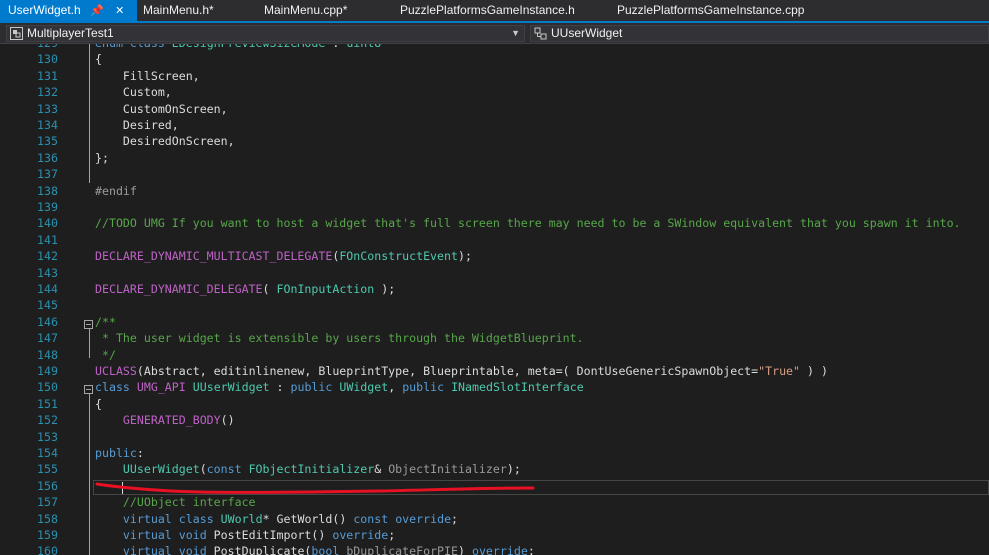 Image resolution: width=989 pixels, height=555 pixels. I want to click on project-dropdown: MultiplayerTest1 ▼, so click(265, 33).